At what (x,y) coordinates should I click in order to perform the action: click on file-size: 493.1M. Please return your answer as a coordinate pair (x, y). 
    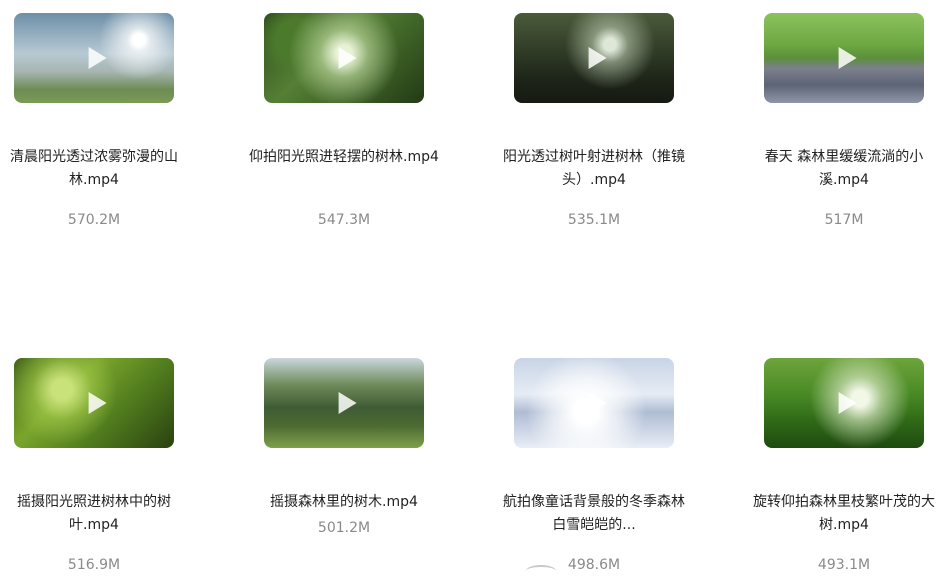
    Looking at the image, I should click on (844, 565).